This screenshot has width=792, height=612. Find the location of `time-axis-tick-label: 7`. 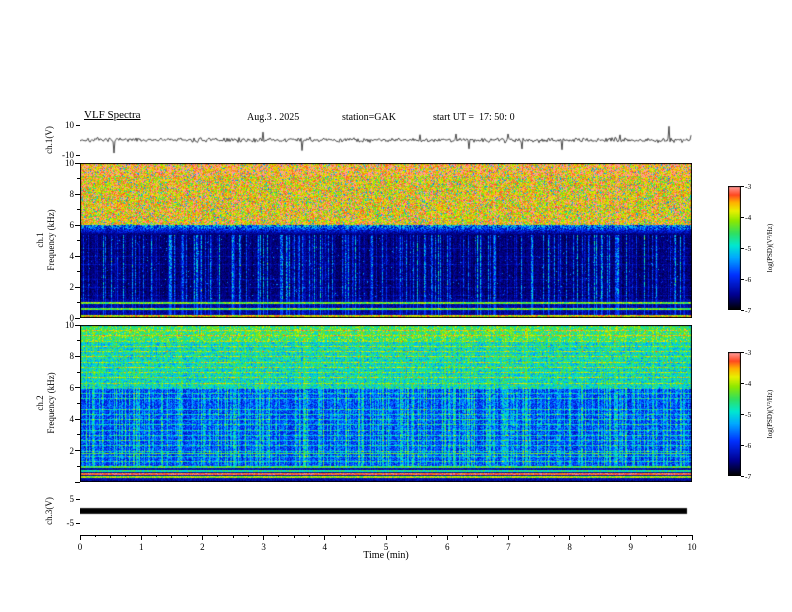

time-axis-tick-label: 7 is located at coordinates (508, 547).